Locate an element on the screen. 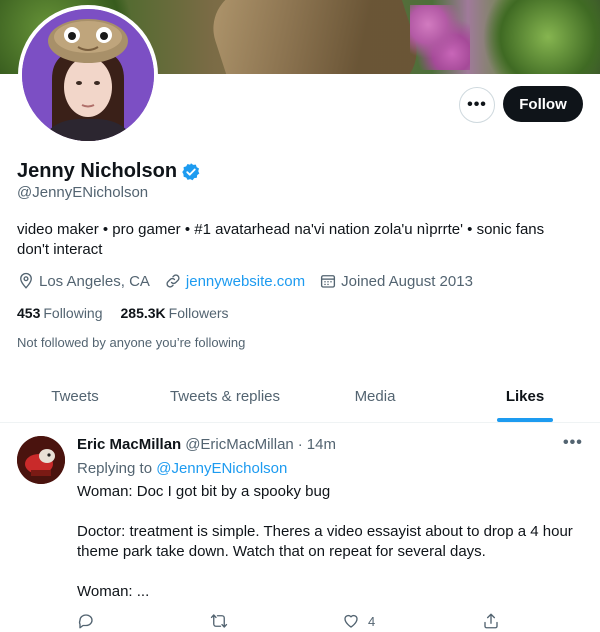 Image resolution: width=600 pixels, height=632 pixels. profile-website: jennywebsite.com is located at coordinates (234, 281).